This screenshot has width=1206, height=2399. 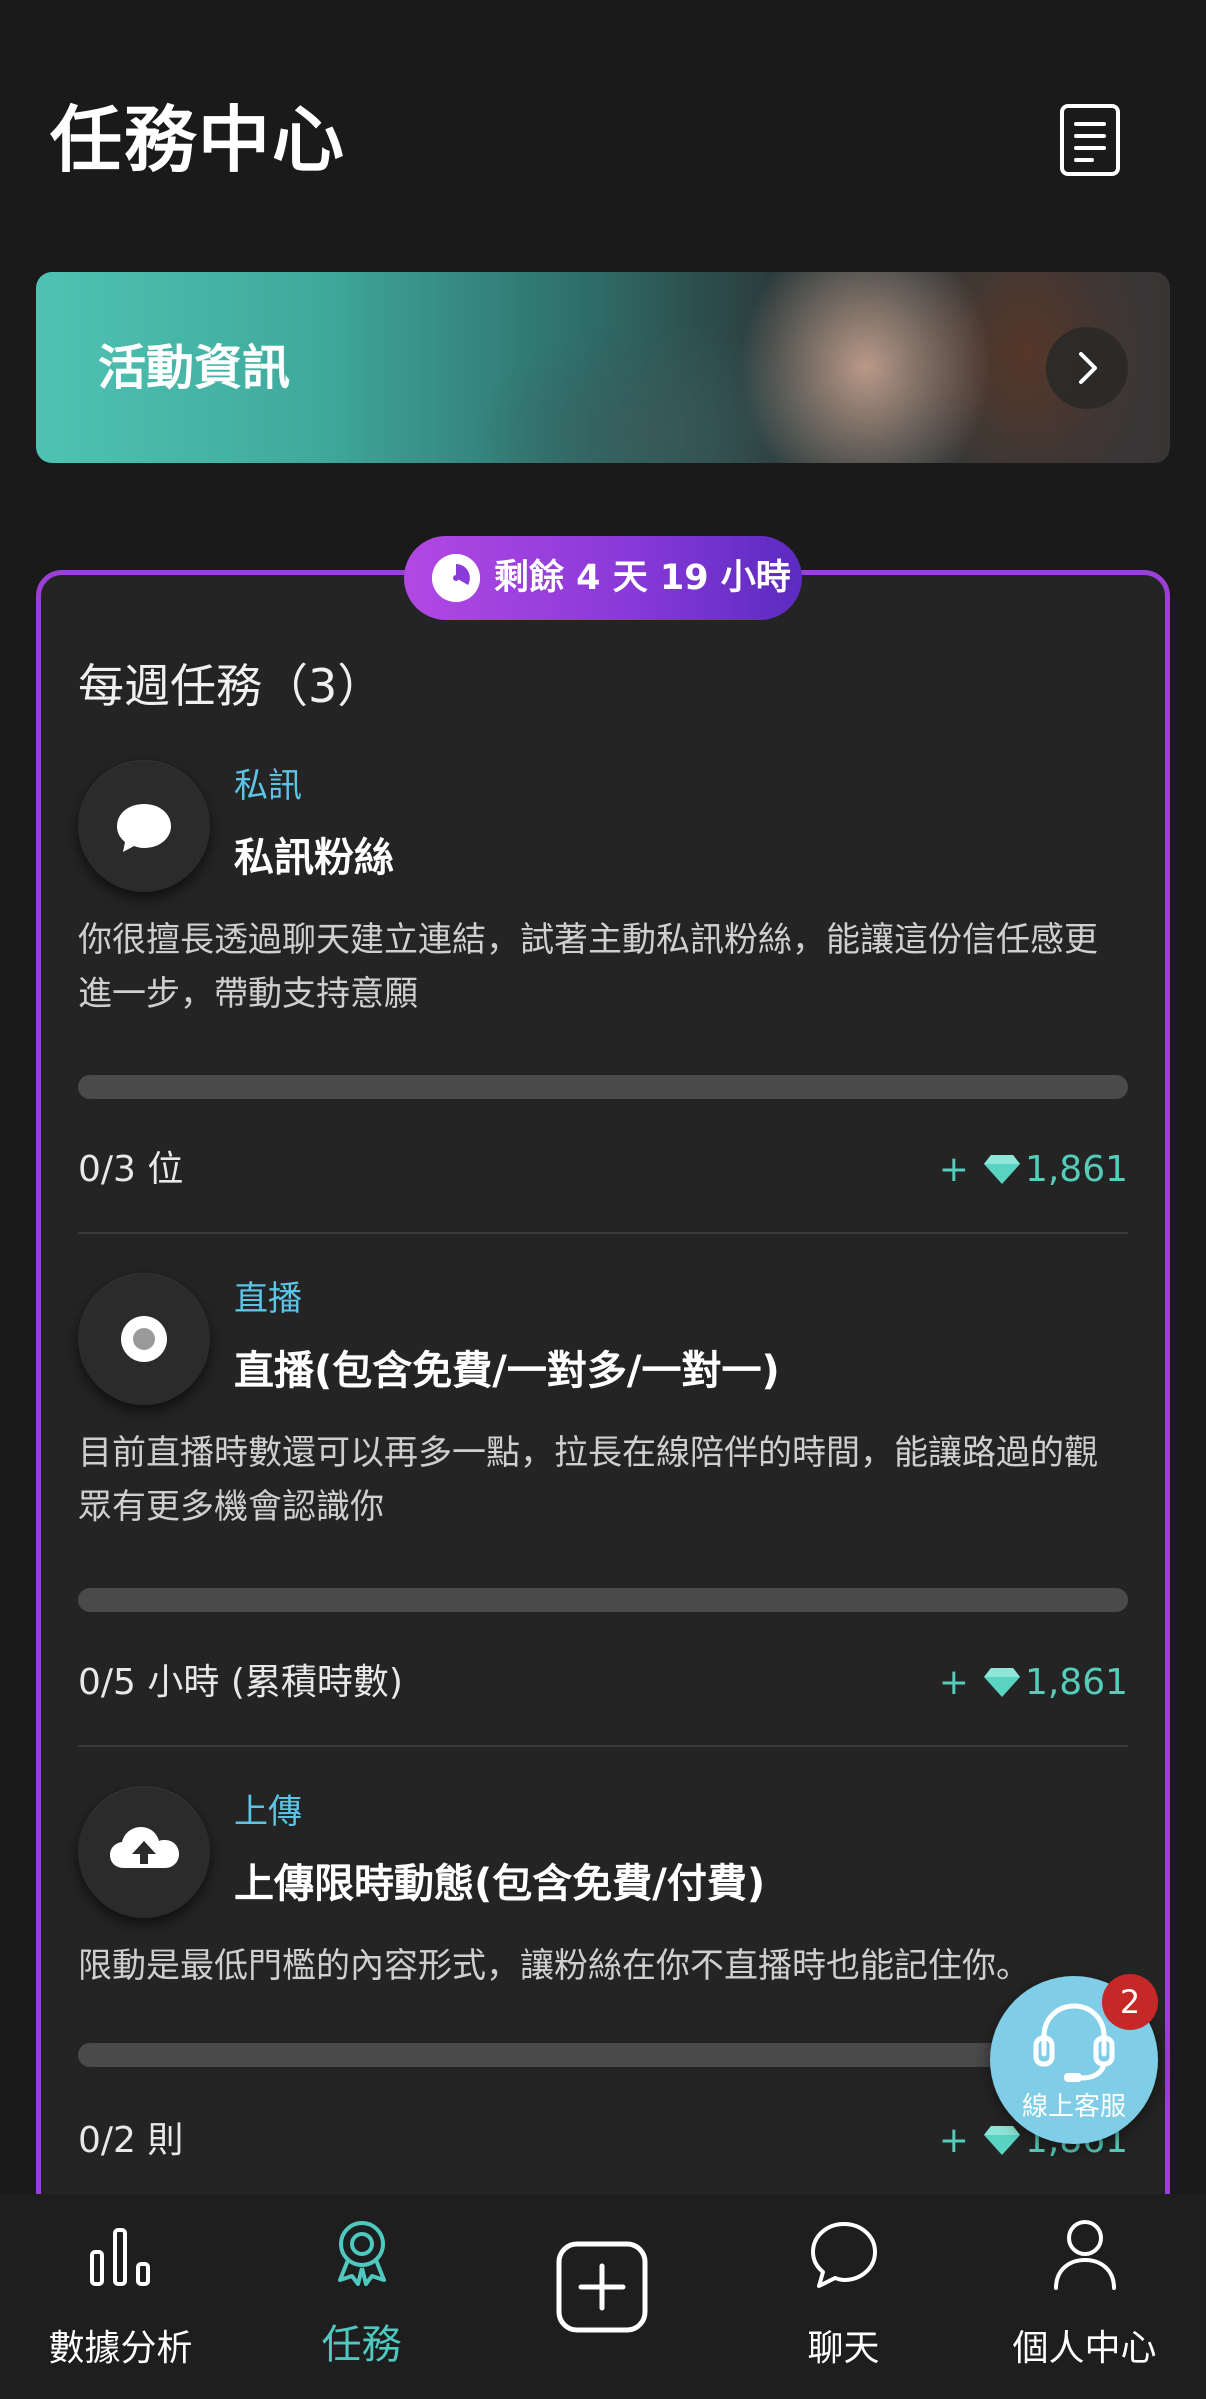 What do you see at coordinates (843, 2348) in the screenshot?
I see `nav-label: 聊天` at bounding box center [843, 2348].